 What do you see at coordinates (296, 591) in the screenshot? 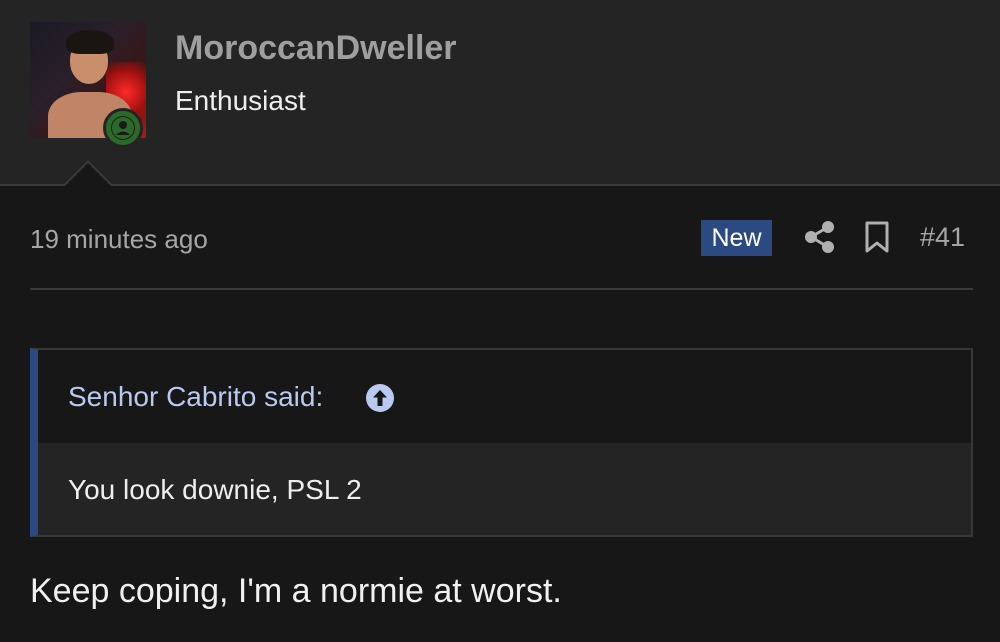
I see `post-message: Keep coping, I'm a normie at worst.` at bounding box center [296, 591].